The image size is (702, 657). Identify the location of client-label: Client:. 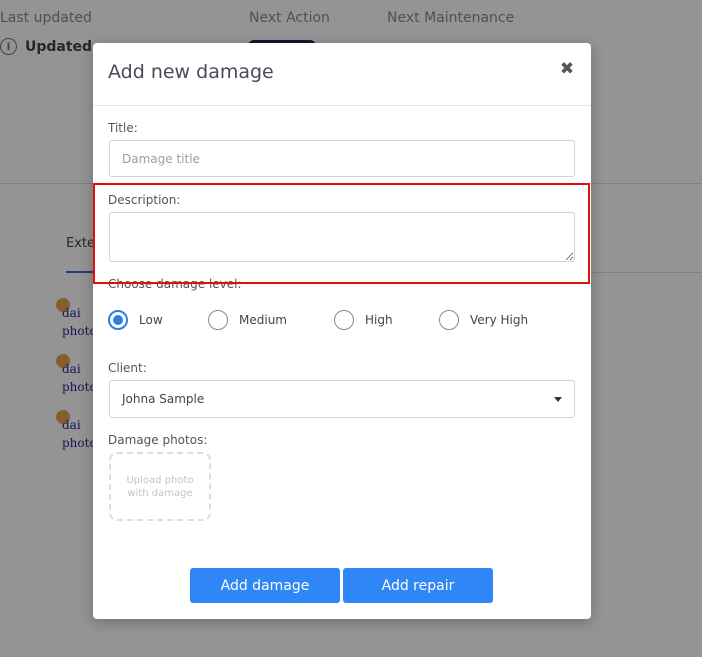
(127, 368).